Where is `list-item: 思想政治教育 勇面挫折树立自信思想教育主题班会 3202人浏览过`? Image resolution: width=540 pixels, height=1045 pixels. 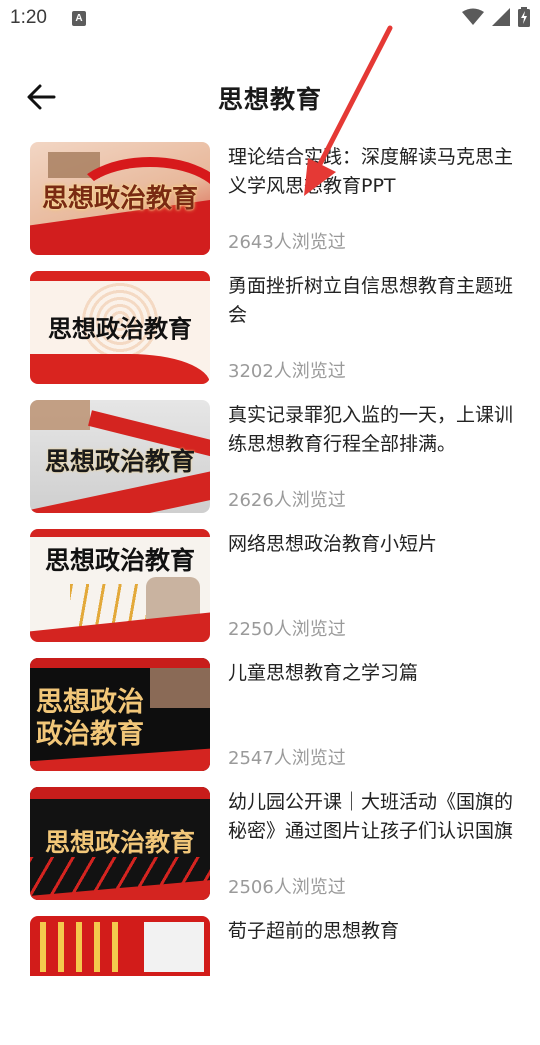
list-item: 思想政治教育 勇面挫折树立自信思想教育主题班会 3202人浏览过 is located at coordinates (270, 335).